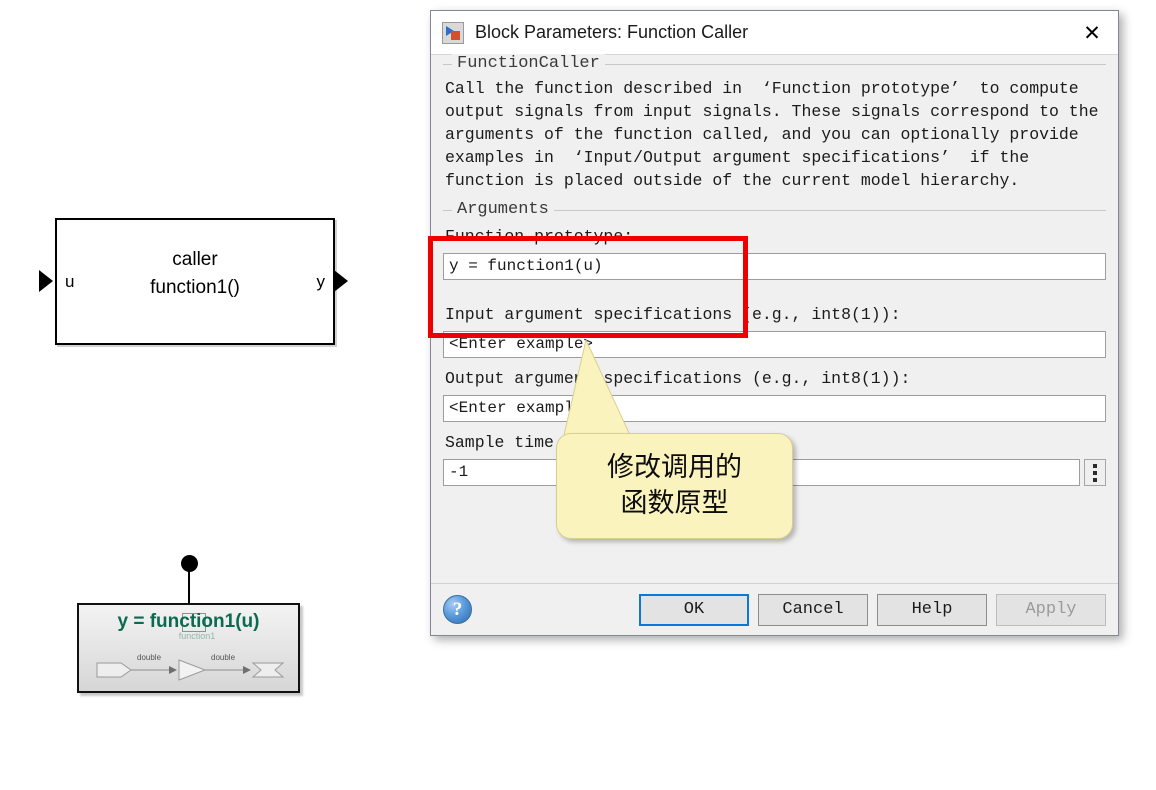 Image resolution: width=1156 pixels, height=790 pixels. What do you see at coordinates (149, 657) in the screenshot?
I see `signal-type-label-1: double` at bounding box center [149, 657].